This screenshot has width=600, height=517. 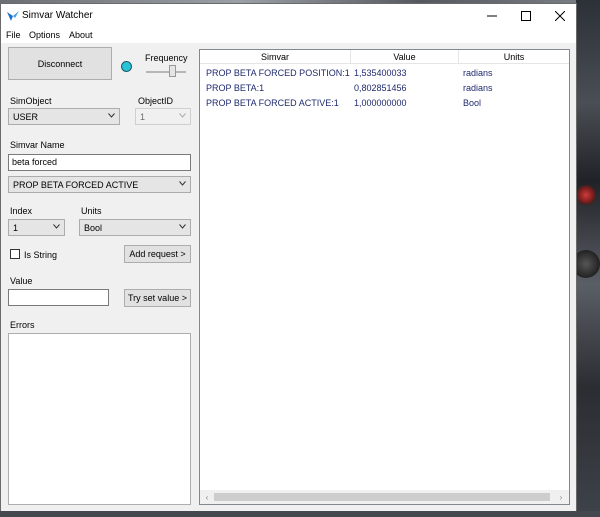 I want to click on simobject-select: USER, so click(x=64, y=116).